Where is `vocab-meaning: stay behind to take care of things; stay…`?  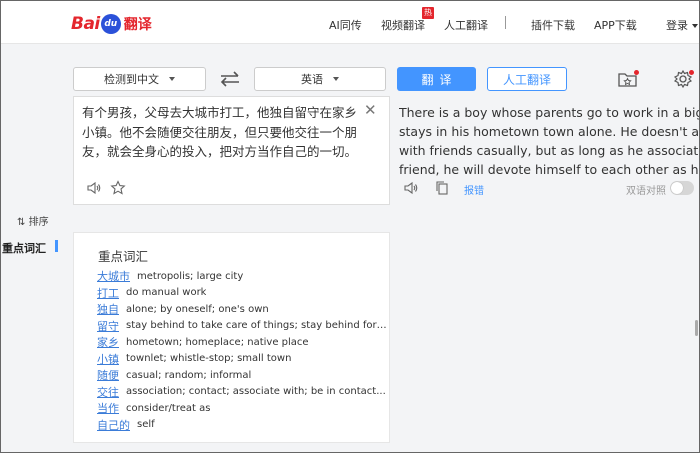
vocab-meaning: stay behind to take care of things; stay… is located at coordinates (256, 326).